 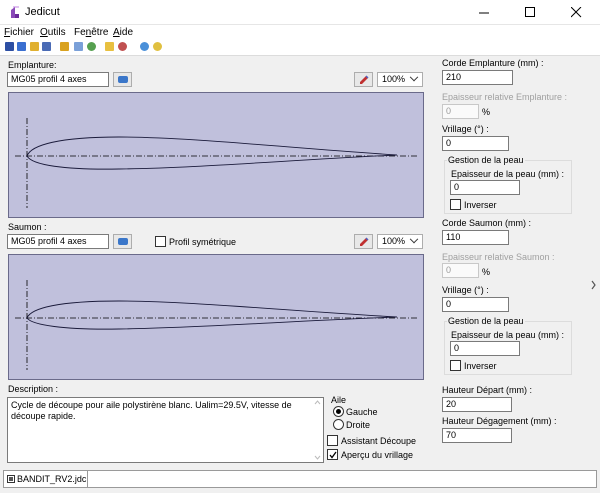 I want to click on status-panel, so click(x=342, y=479).